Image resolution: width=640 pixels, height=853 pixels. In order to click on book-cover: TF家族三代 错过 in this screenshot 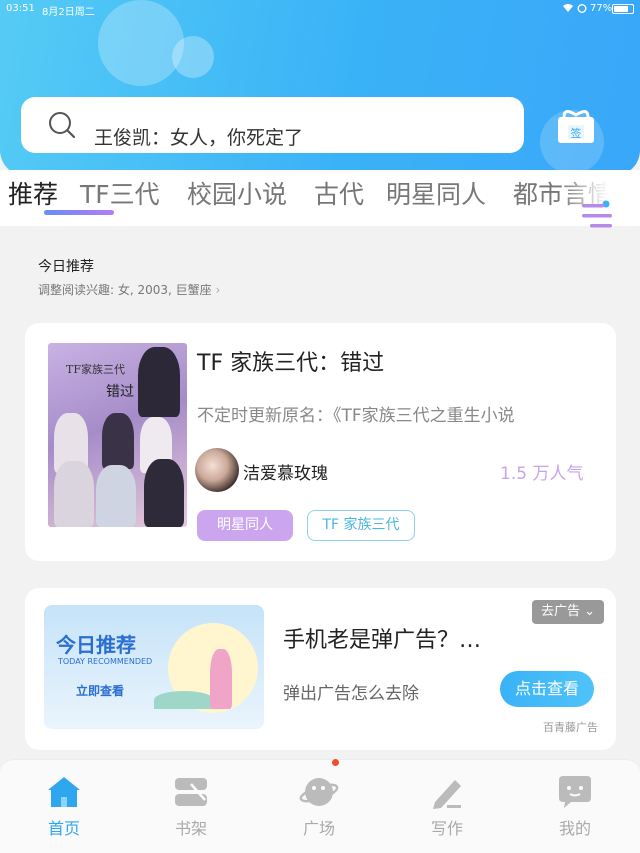, I will do `click(117, 435)`.